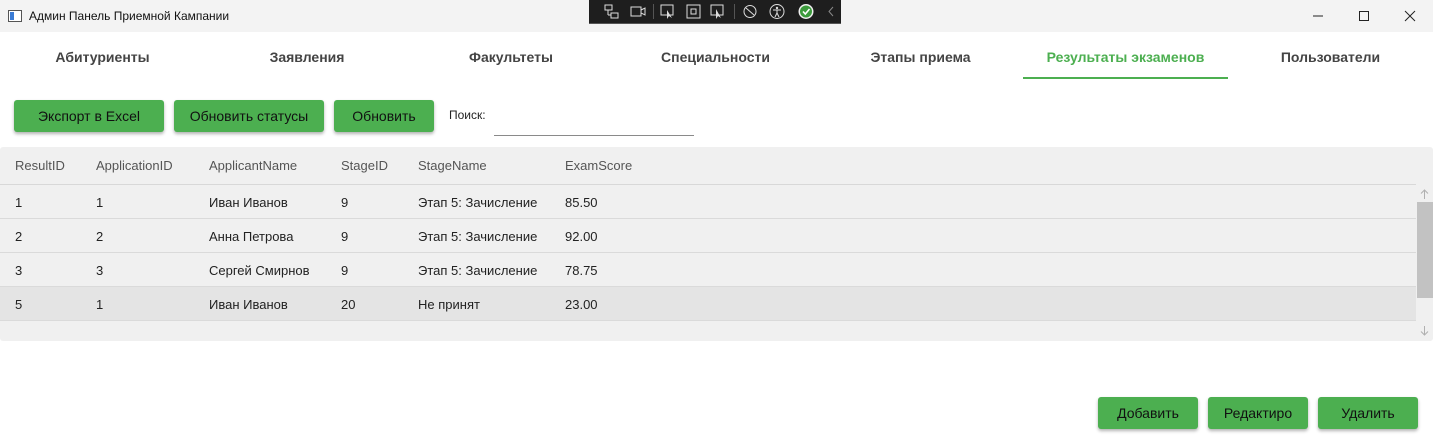  Describe the element at coordinates (100, 236) in the screenshot. I see `cell-application-id: 2` at that location.